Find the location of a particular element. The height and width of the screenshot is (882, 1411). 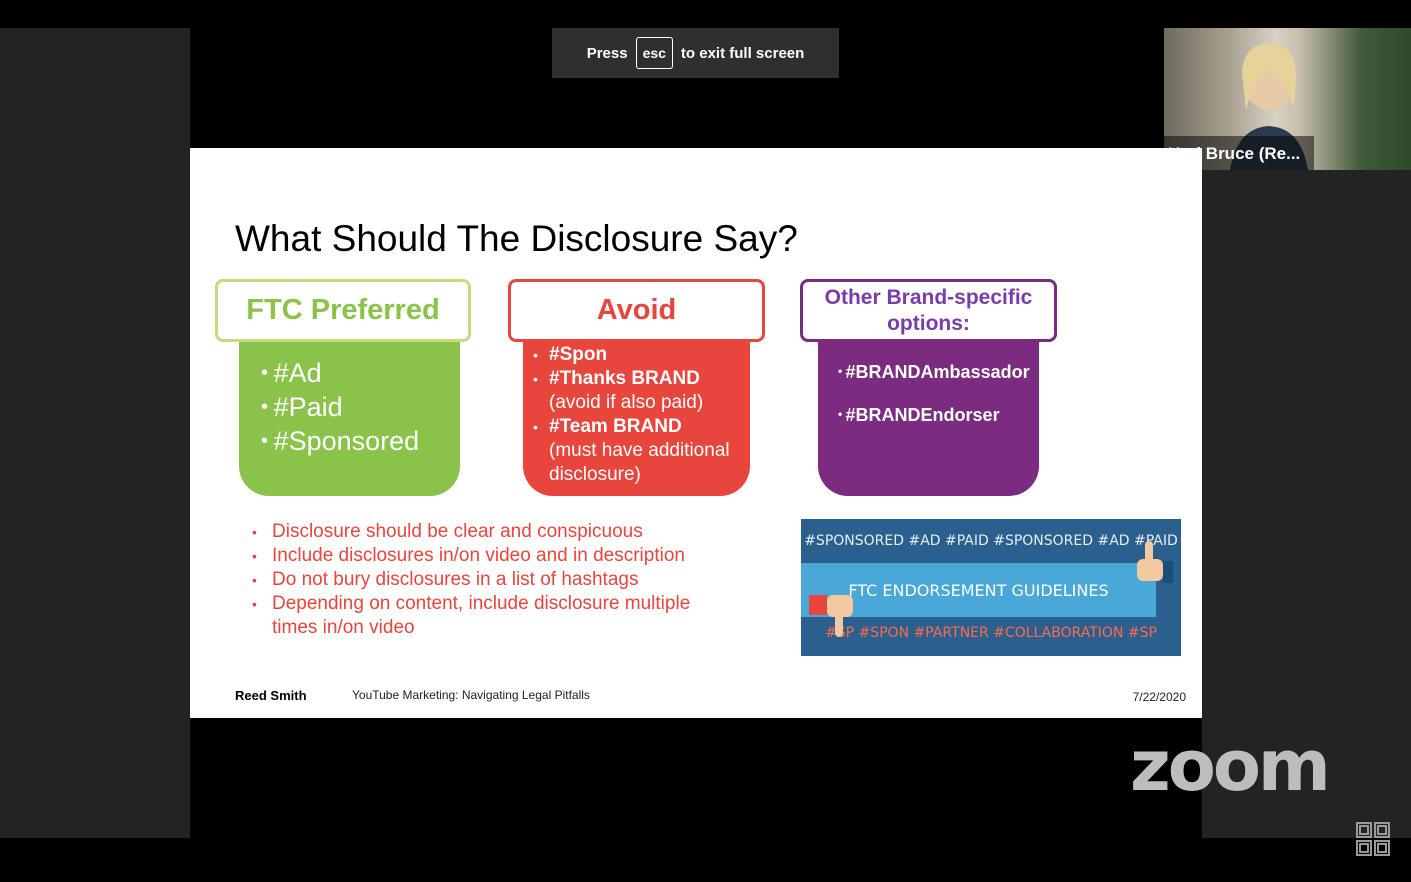

ftc-preferred-box: #Ad #Paid #Sponsored is located at coordinates (349, 419).